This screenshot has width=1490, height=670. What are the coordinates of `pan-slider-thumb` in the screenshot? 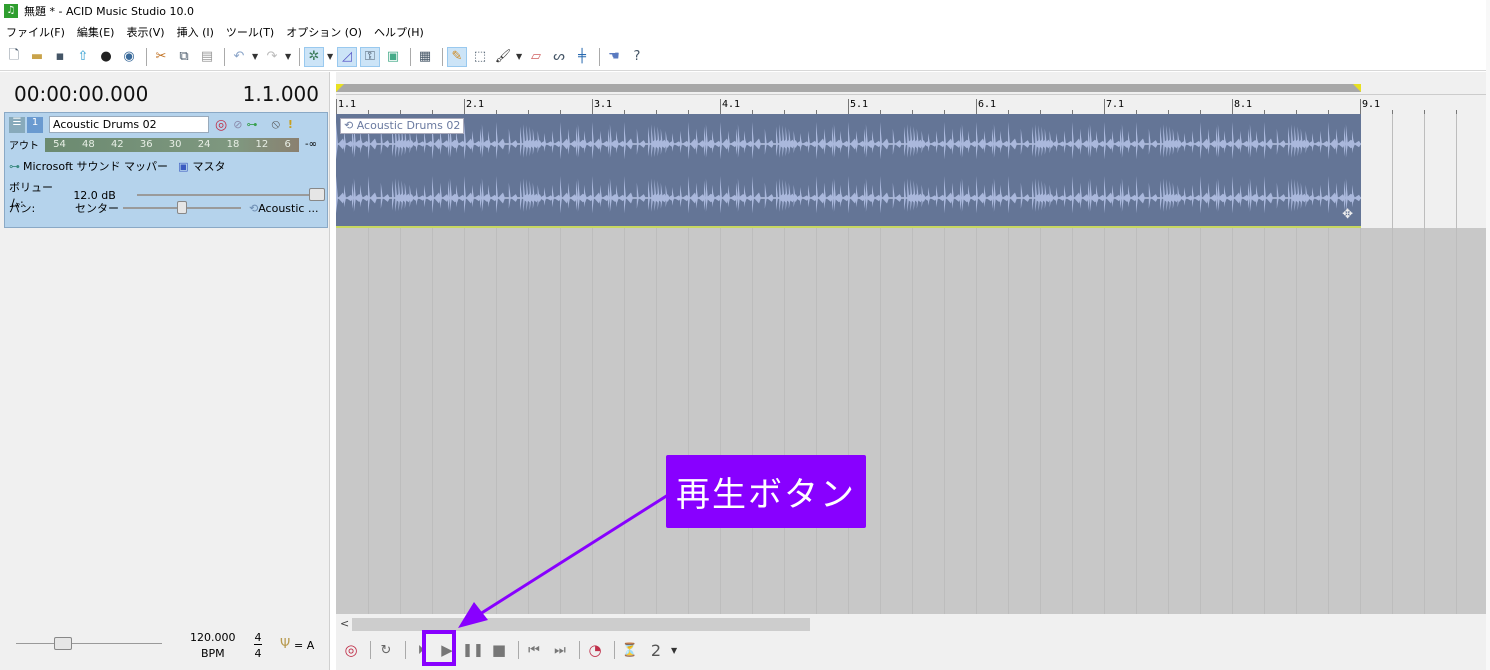 It's located at (182, 207).